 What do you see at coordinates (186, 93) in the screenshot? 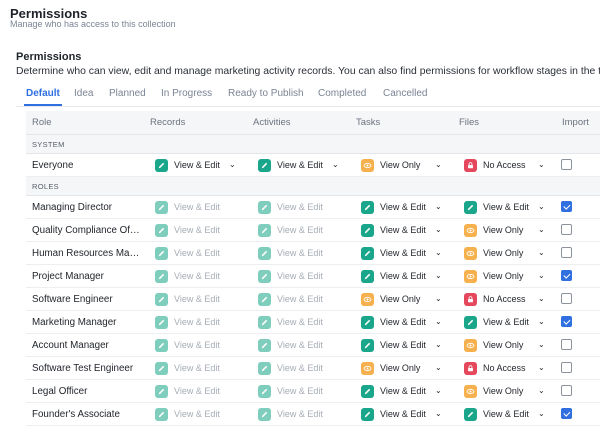
I see `tab-in-progress: In Progress` at bounding box center [186, 93].